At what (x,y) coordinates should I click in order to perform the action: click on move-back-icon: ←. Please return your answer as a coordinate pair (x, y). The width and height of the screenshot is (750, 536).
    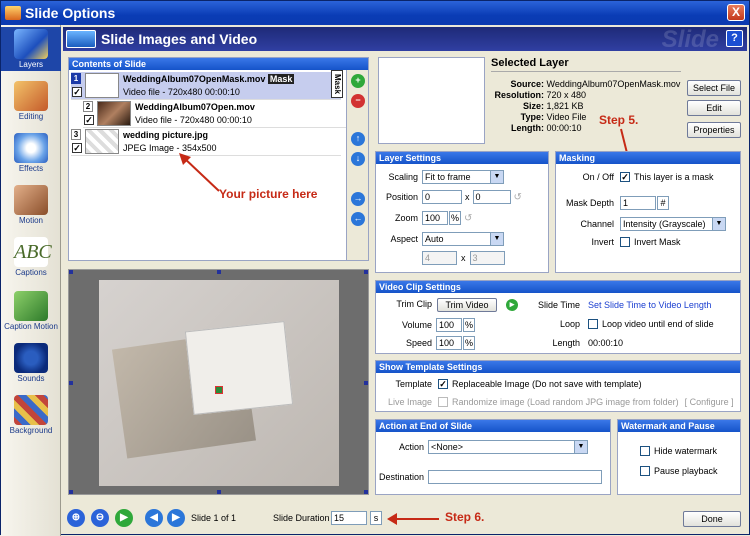
    Looking at the image, I should click on (358, 219).